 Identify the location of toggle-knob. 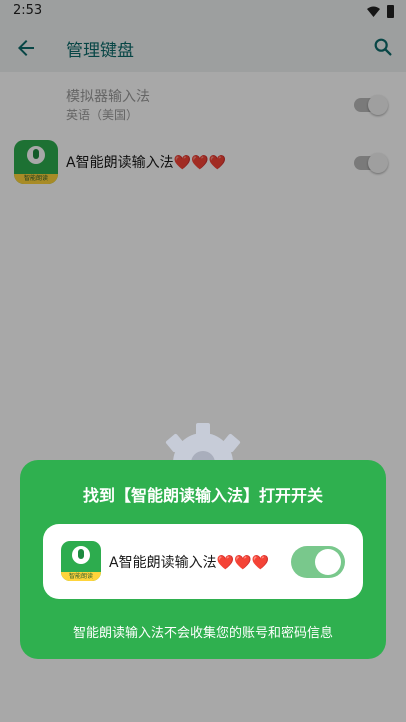
(328, 562).